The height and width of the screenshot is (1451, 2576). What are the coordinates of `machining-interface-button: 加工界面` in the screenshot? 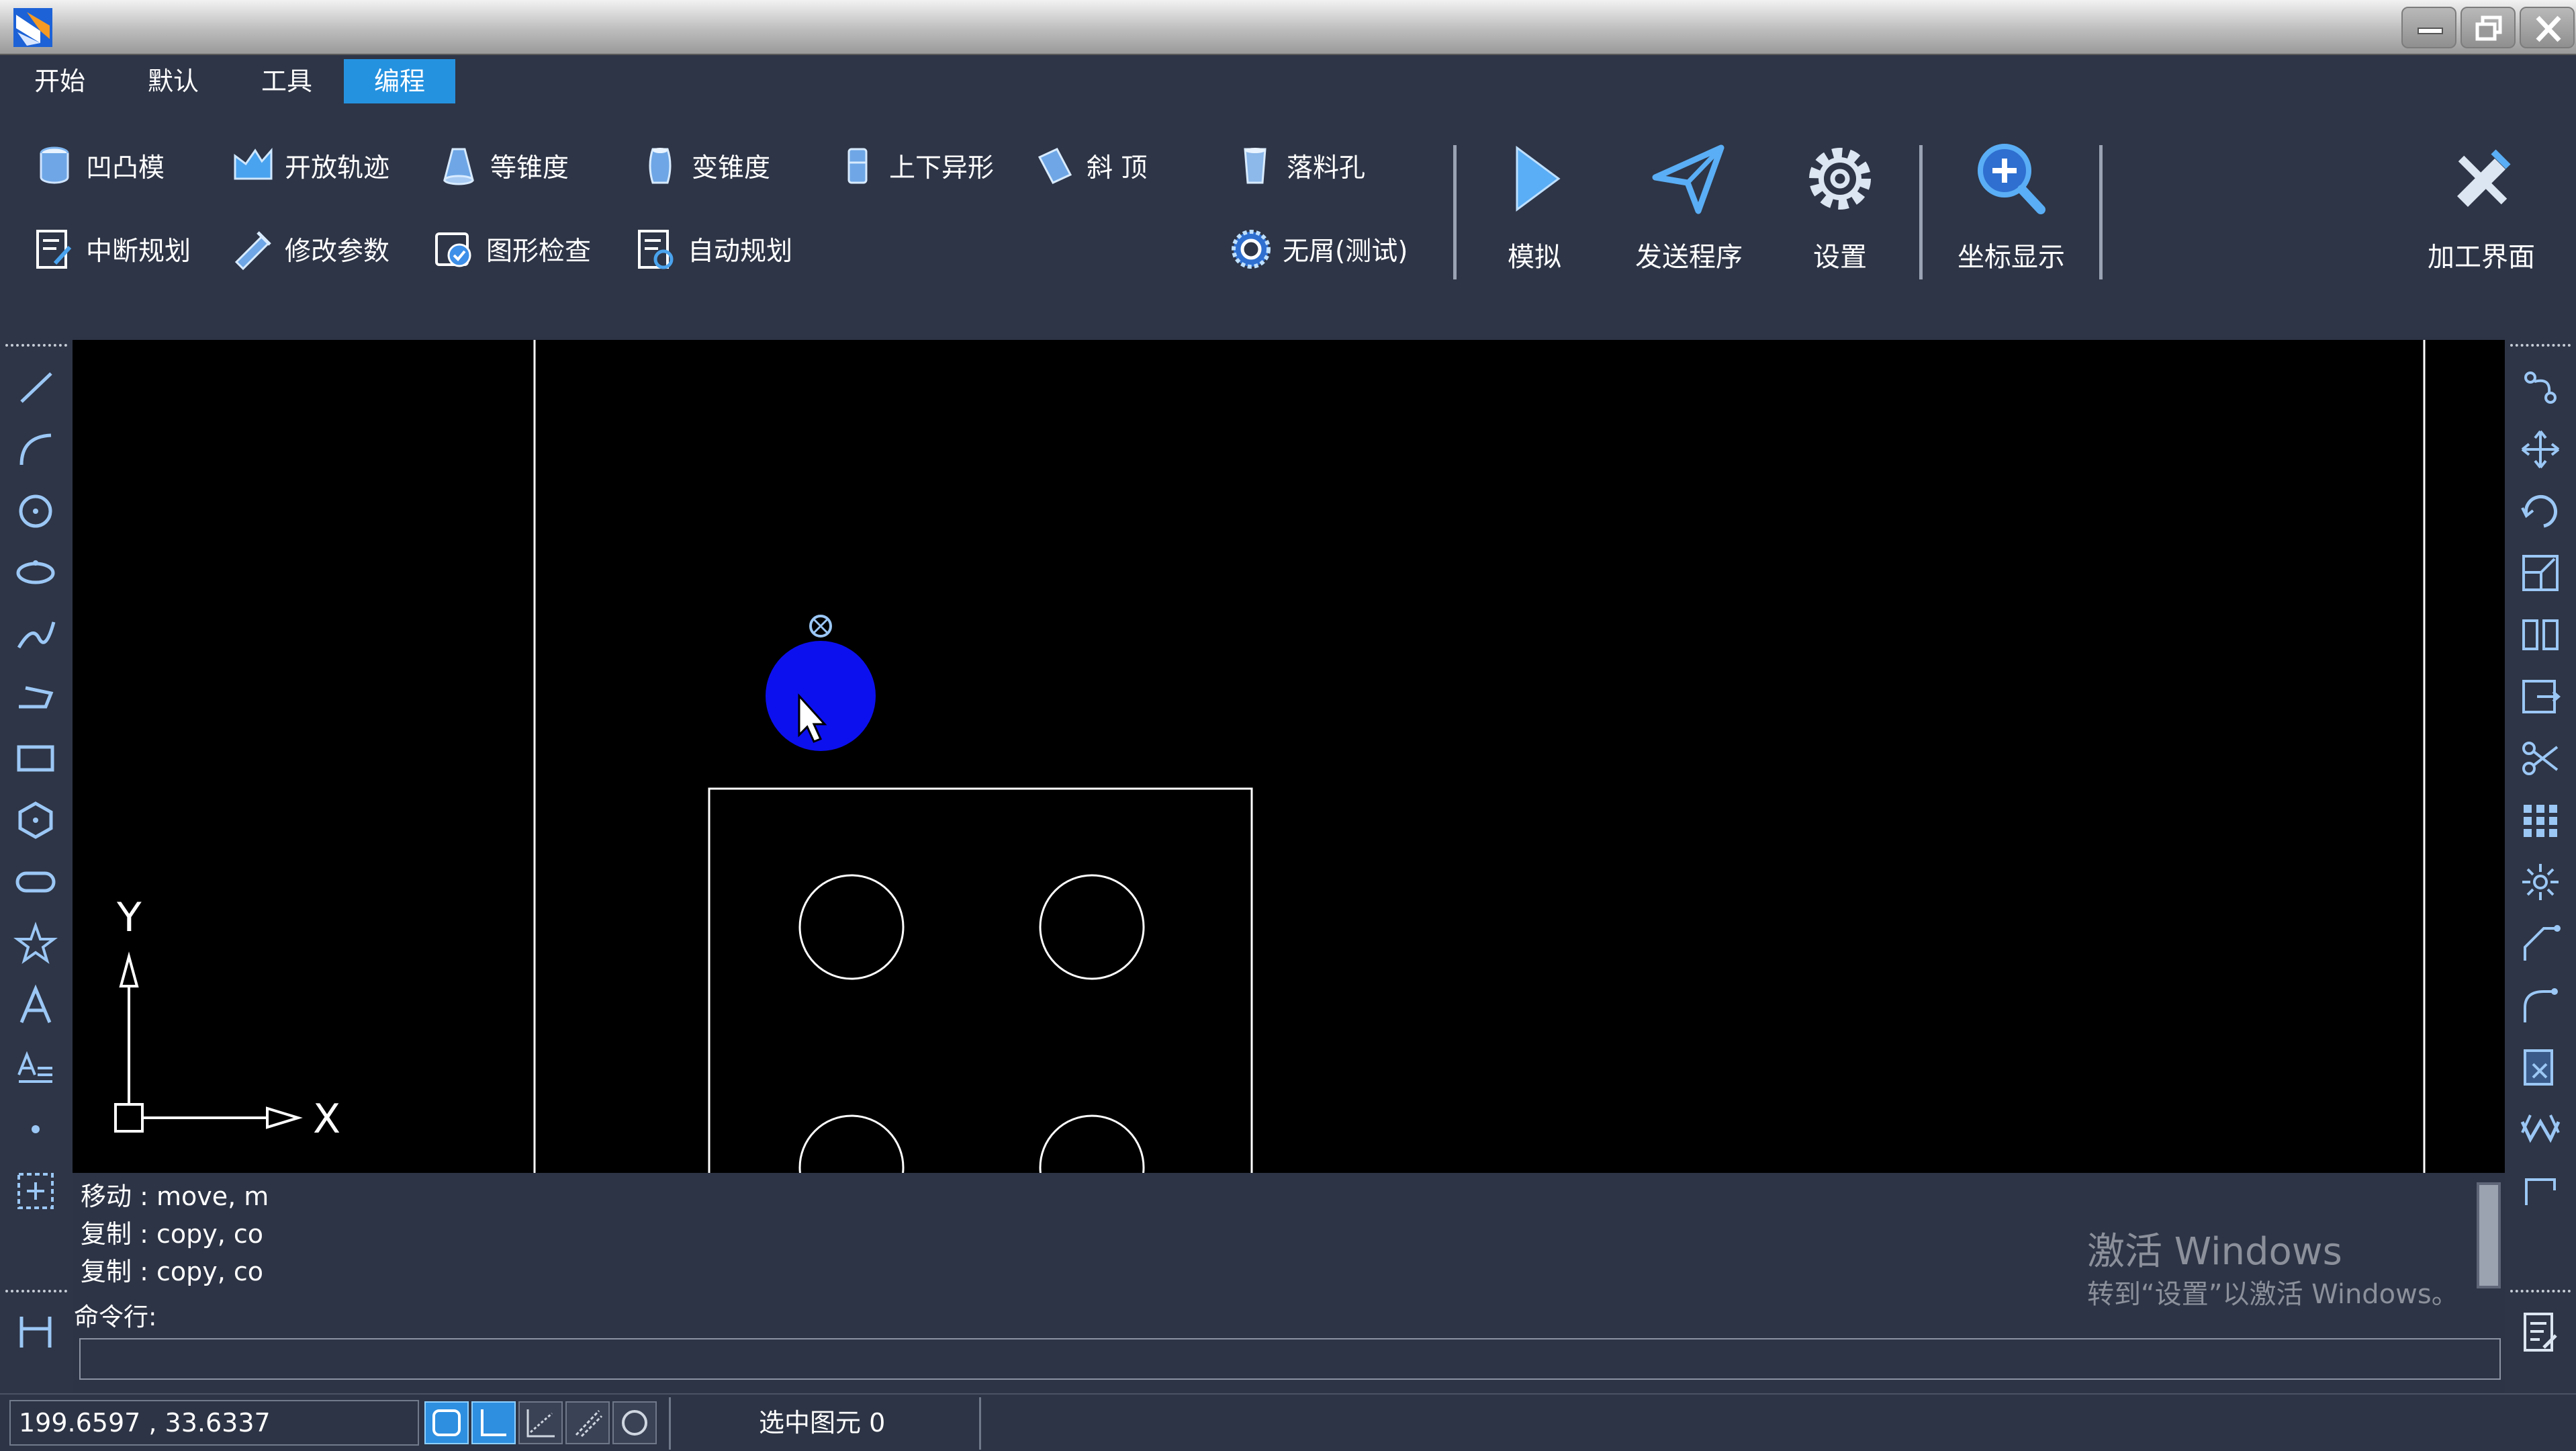 It's located at (2481, 205).